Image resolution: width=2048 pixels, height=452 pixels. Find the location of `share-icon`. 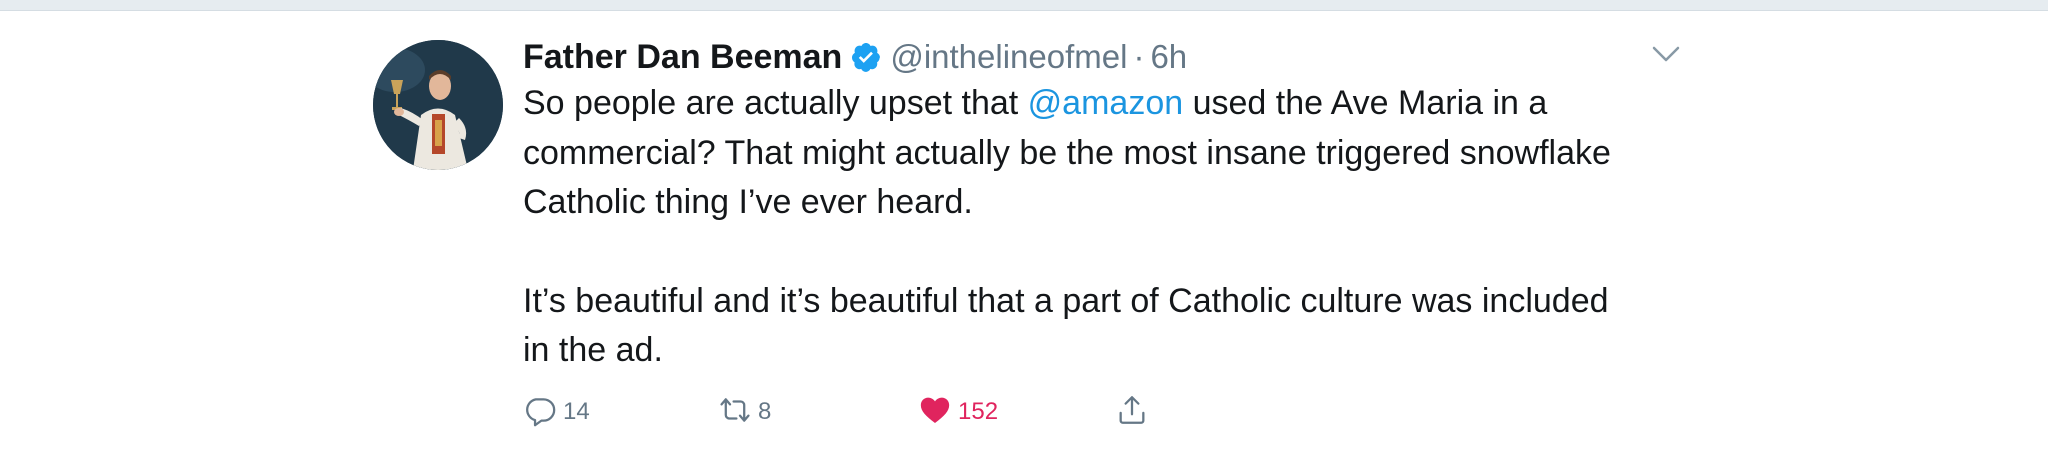

share-icon is located at coordinates (1132, 412).